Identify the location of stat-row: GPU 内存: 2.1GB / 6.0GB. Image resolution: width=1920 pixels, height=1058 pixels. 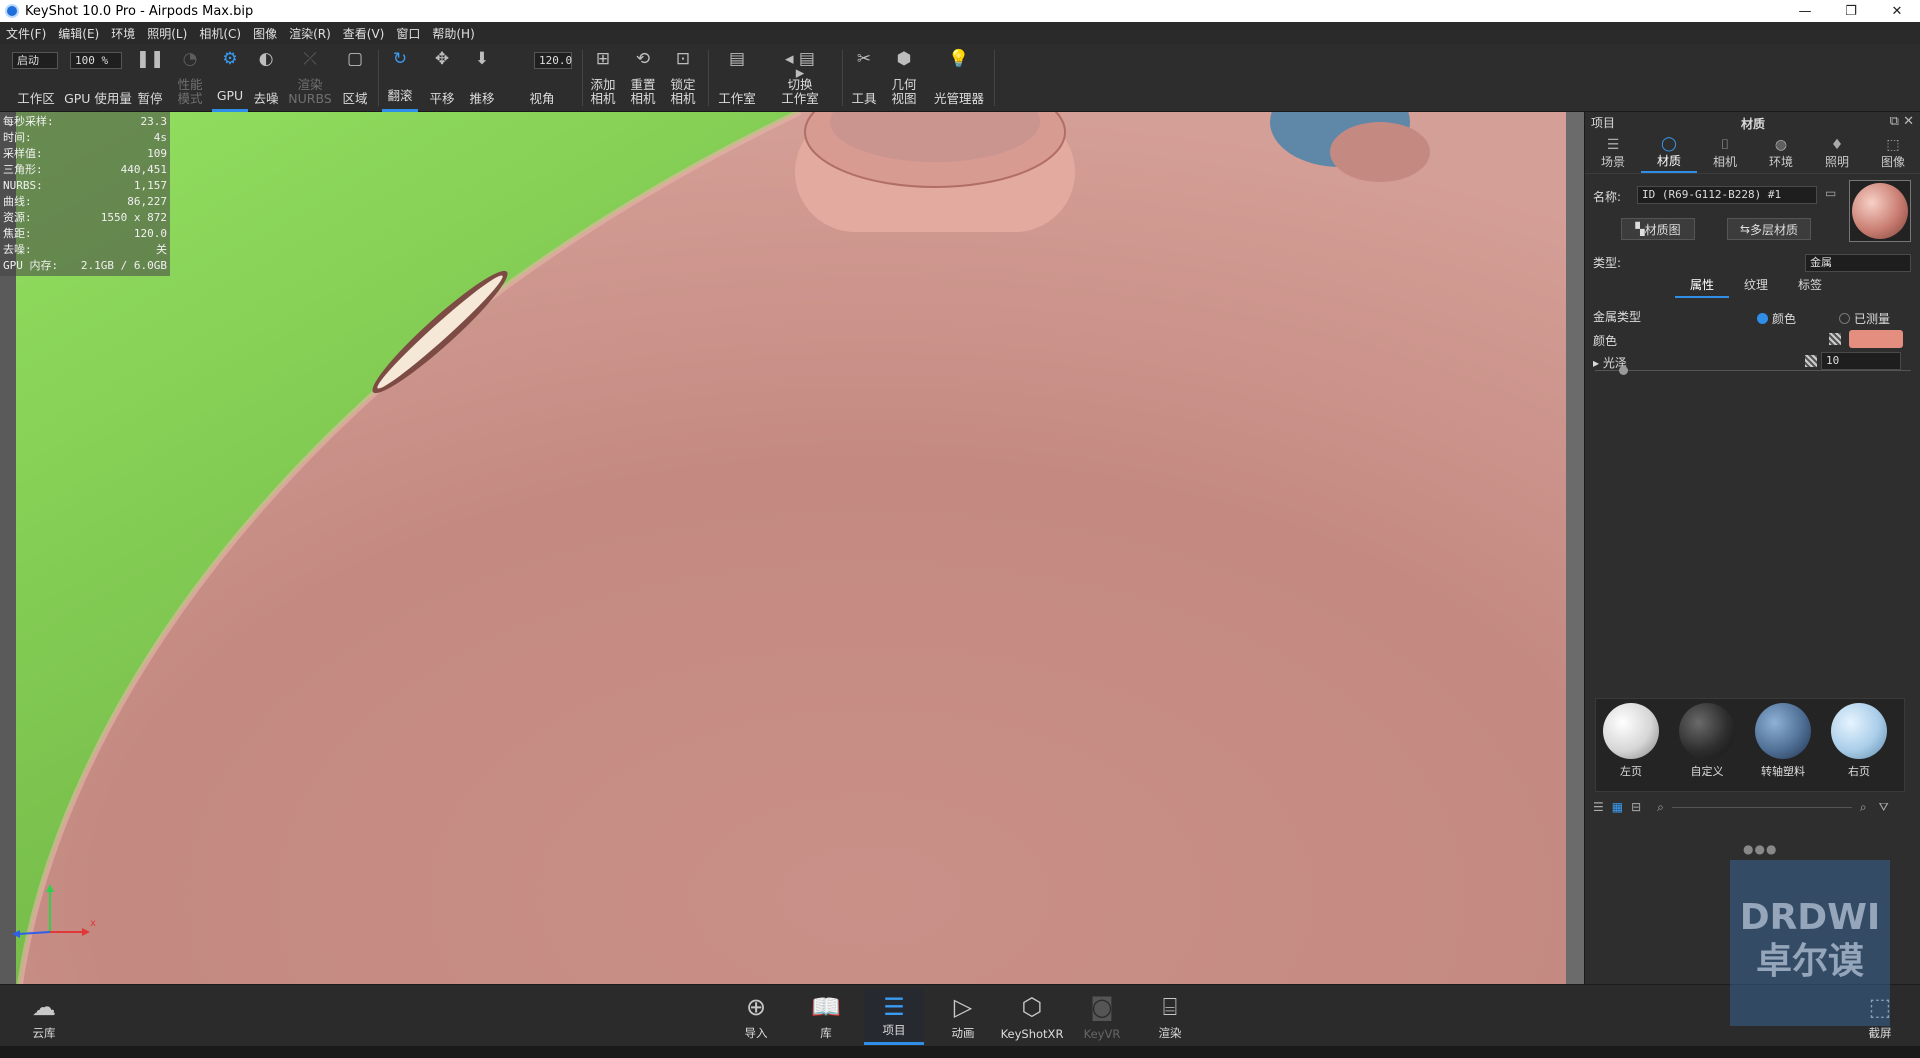
(85, 266).